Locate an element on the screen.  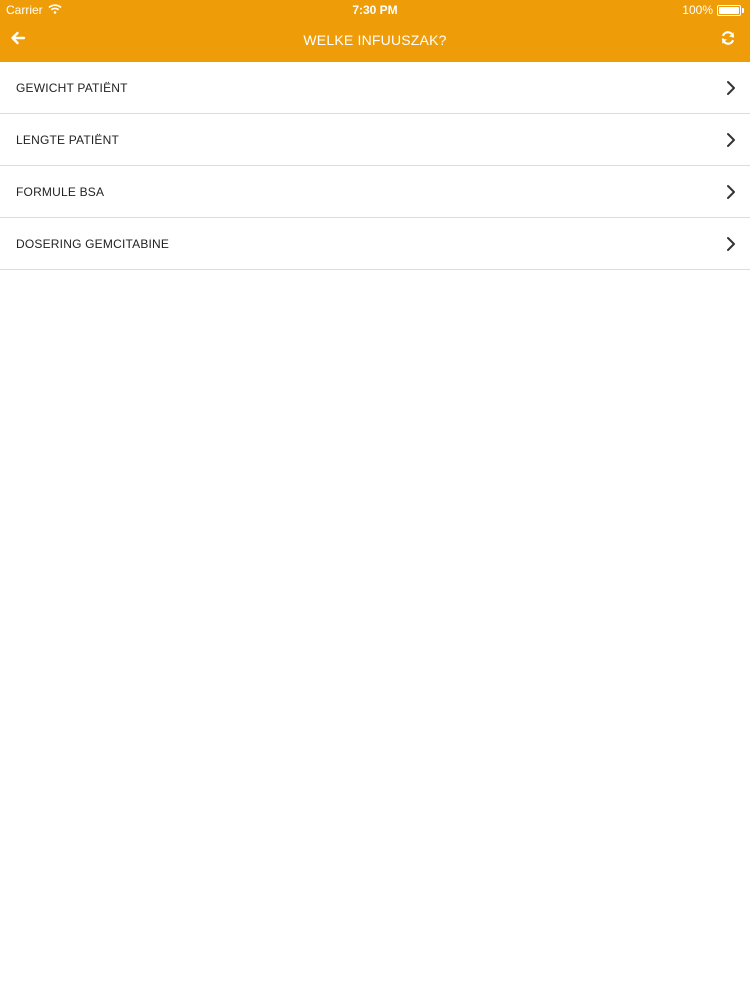
status-bar: Carrier 7:30 PM 100% is located at coordinates (375, 10).